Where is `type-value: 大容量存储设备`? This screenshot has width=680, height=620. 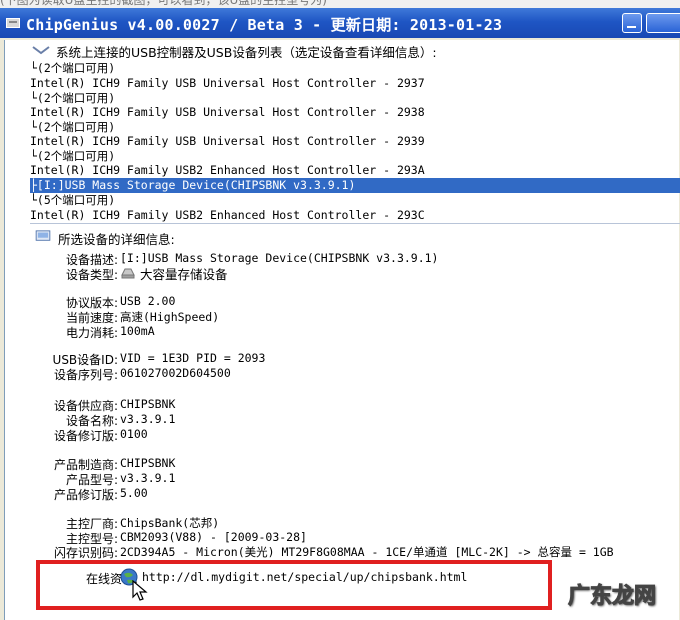
type-value: 大容量存储设备 is located at coordinates (184, 274).